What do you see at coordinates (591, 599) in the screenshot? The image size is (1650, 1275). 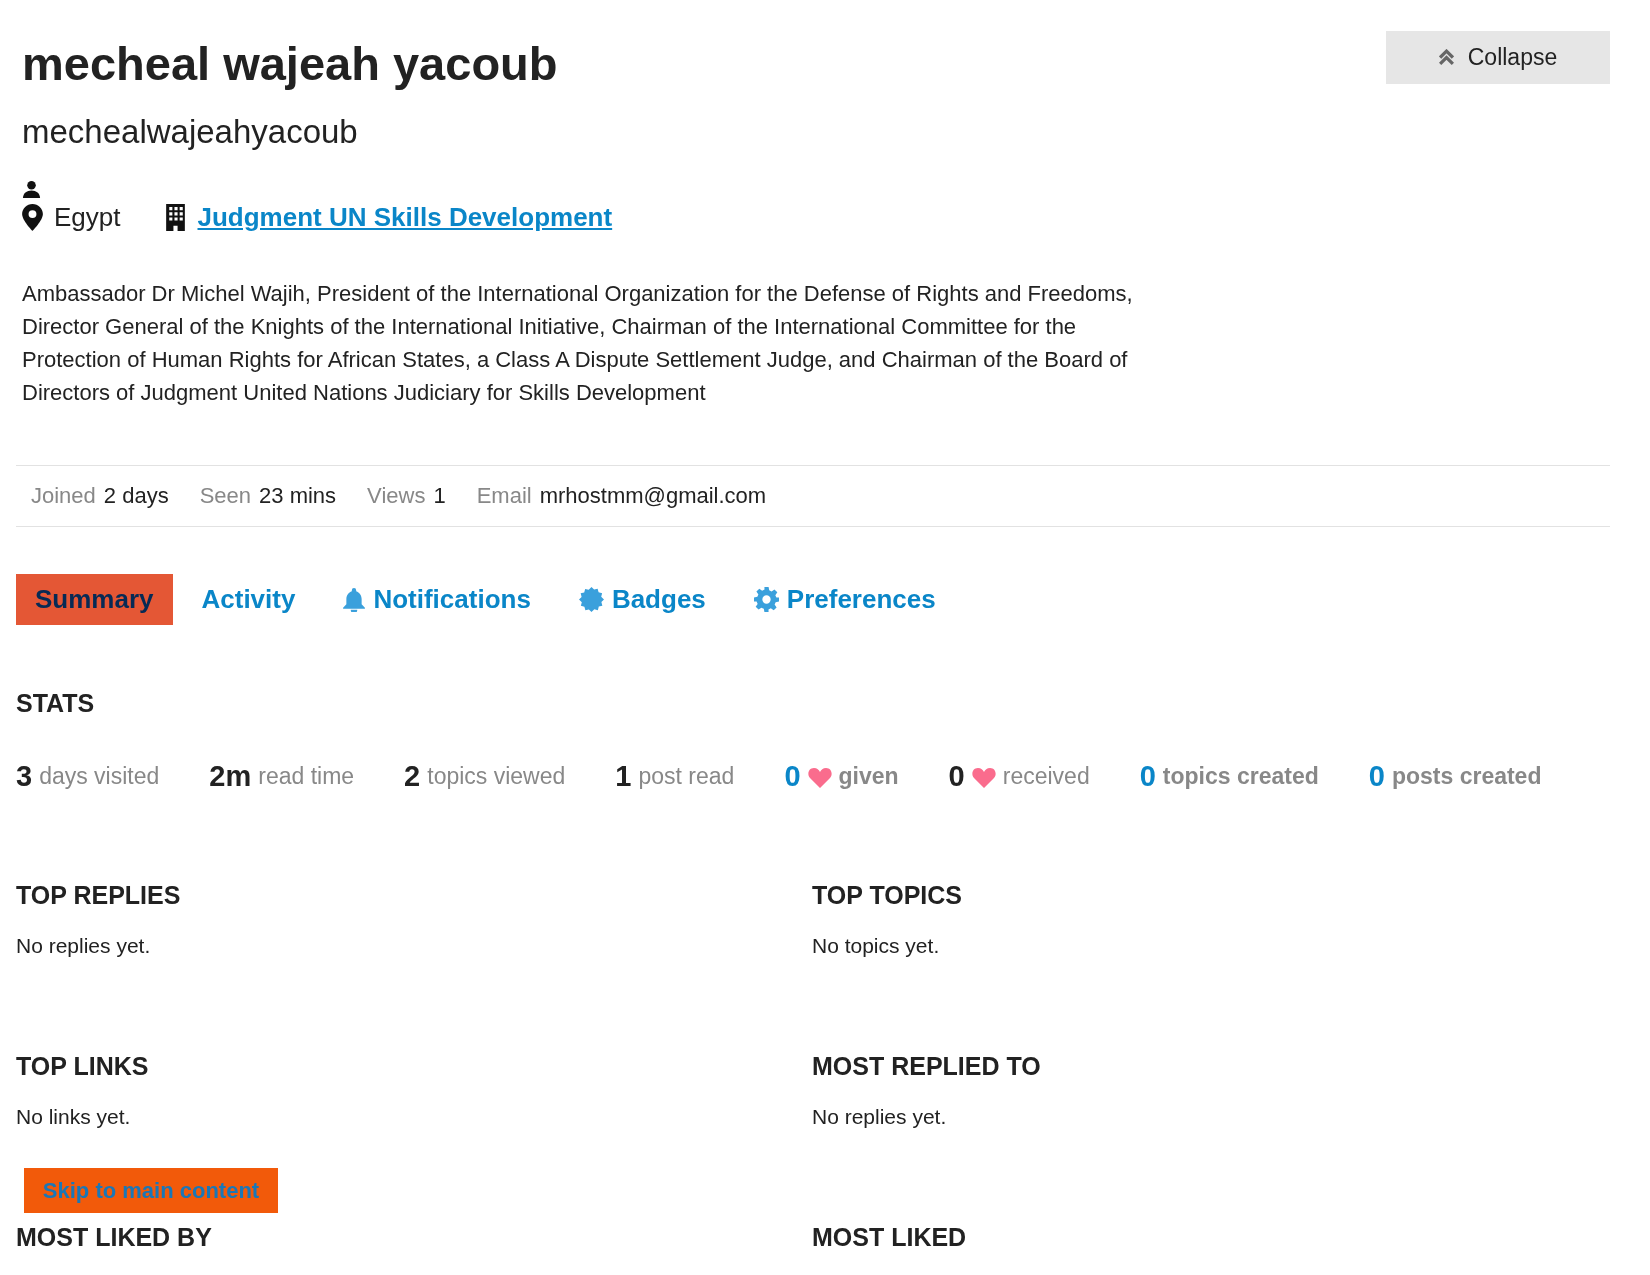 I see `badge-icon` at bounding box center [591, 599].